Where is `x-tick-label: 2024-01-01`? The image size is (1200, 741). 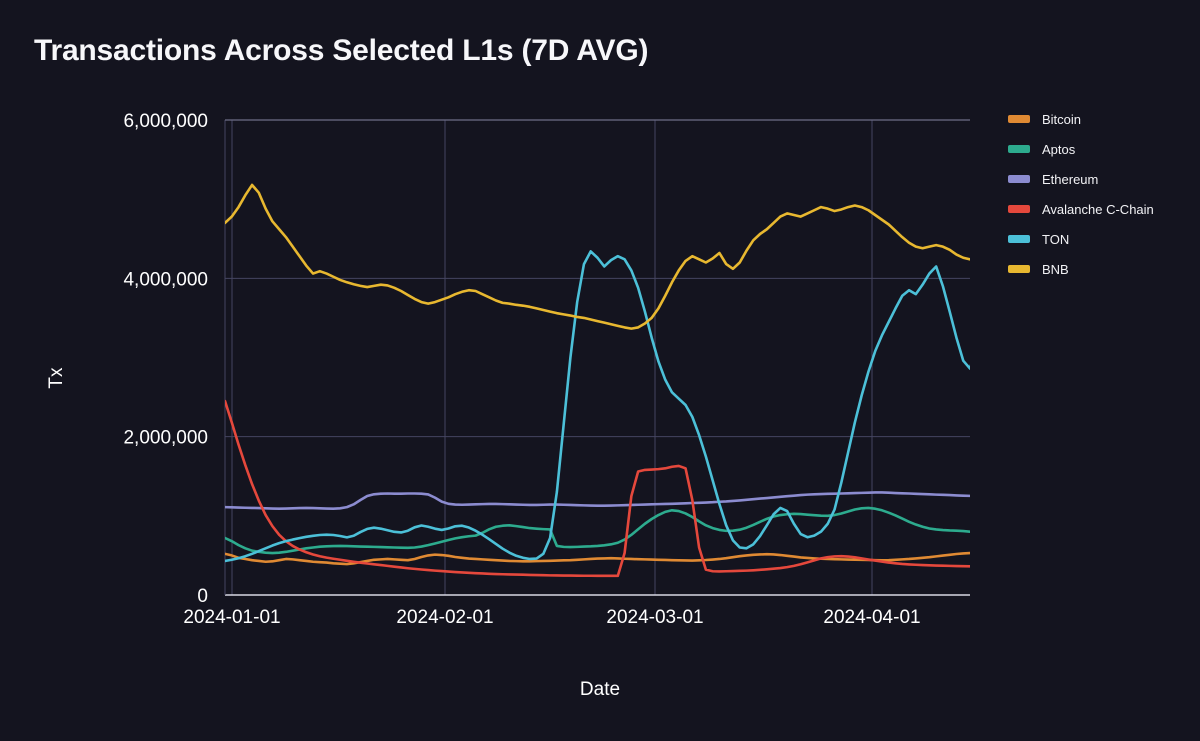 x-tick-label: 2024-01-01 is located at coordinates (231, 617).